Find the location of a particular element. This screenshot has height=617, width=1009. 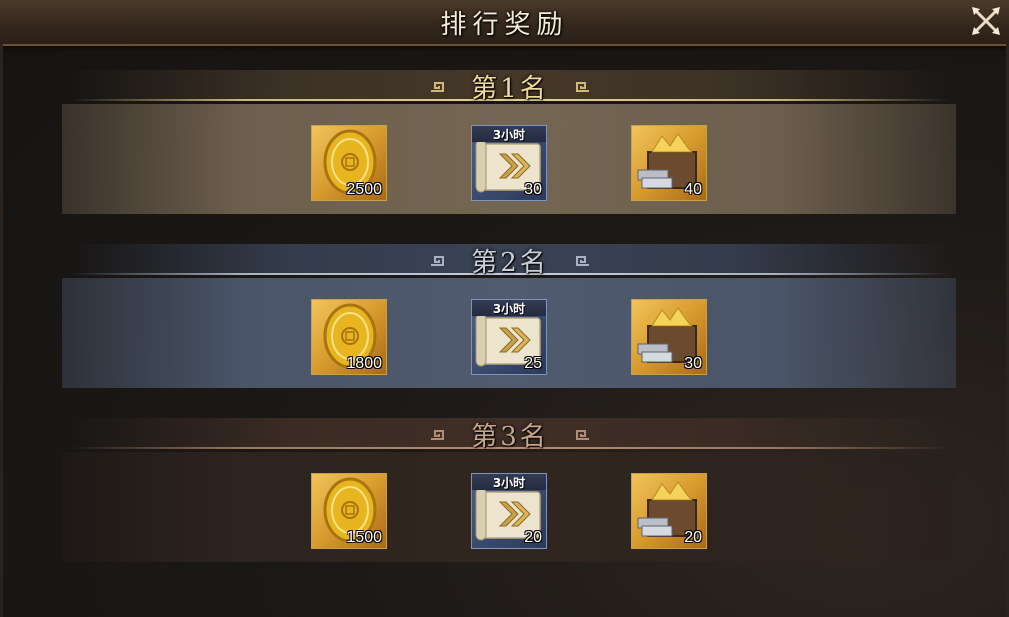

rank-label: 第2名 is located at coordinates (510, 263).